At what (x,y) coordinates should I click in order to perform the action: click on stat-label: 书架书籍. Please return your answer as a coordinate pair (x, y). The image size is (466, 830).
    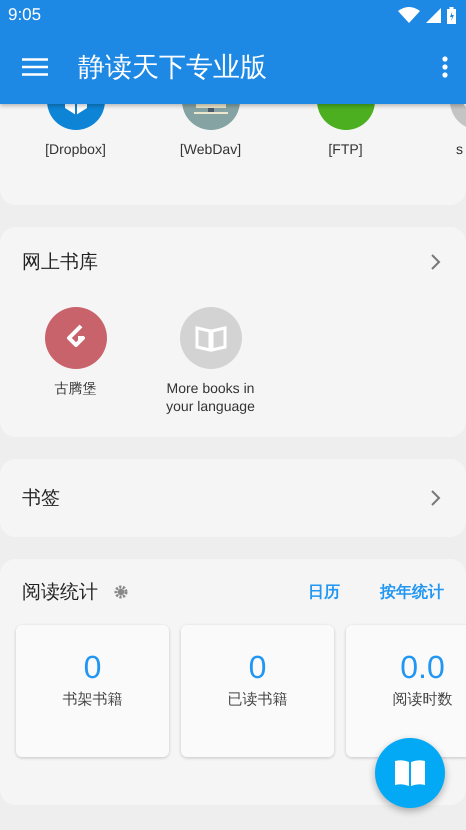
    Looking at the image, I should click on (92, 699).